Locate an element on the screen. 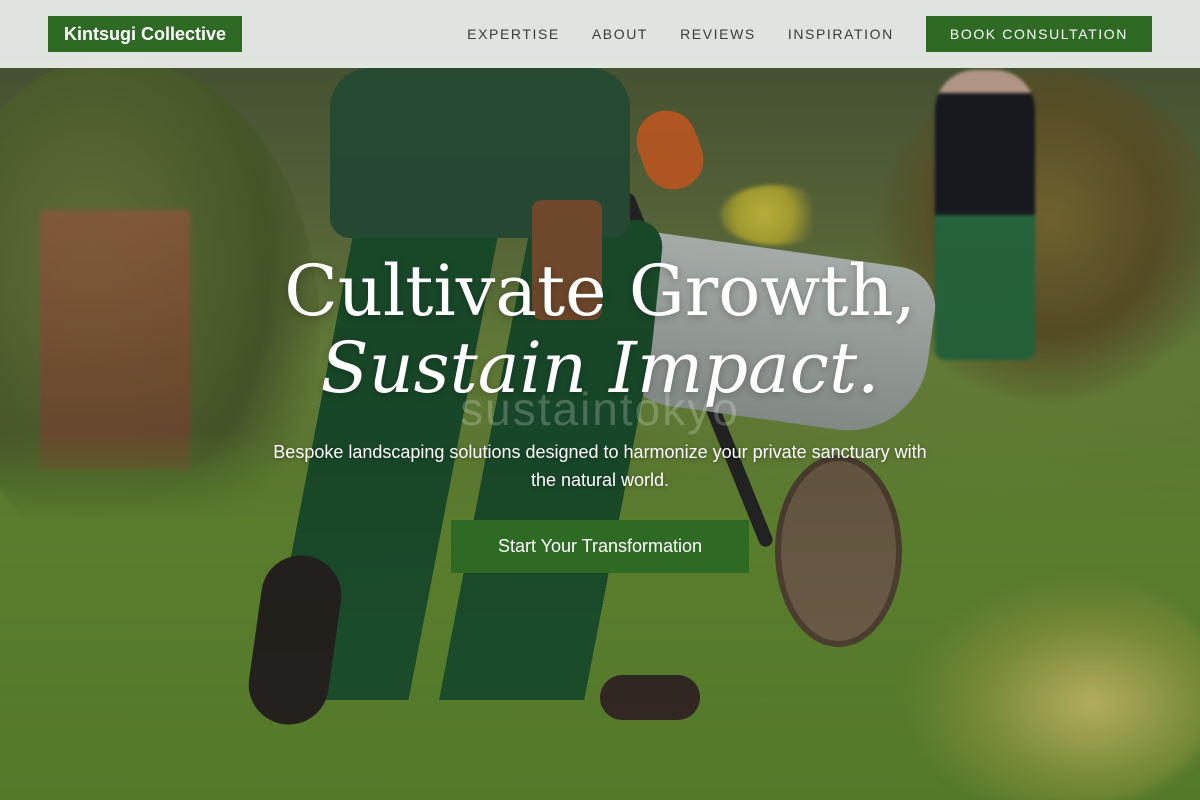 This screenshot has height=800, width=1200. nav-link-inspiration: INSPIRATION is located at coordinates (841, 34).